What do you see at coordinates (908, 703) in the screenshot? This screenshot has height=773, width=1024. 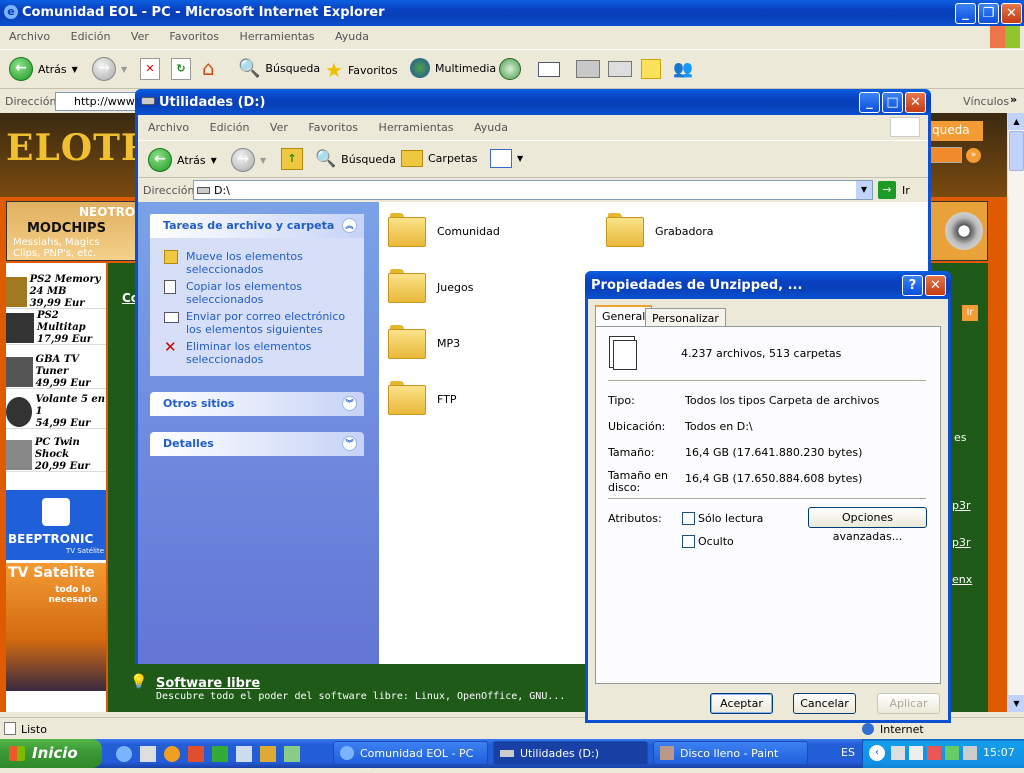 I see `apply-button: Aplicar` at bounding box center [908, 703].